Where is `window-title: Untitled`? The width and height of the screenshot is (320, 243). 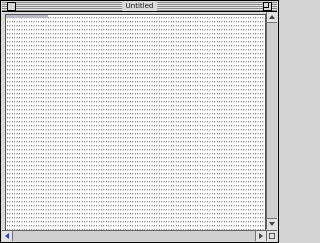 window-title: Untitled is located at coordinates (139, 6).